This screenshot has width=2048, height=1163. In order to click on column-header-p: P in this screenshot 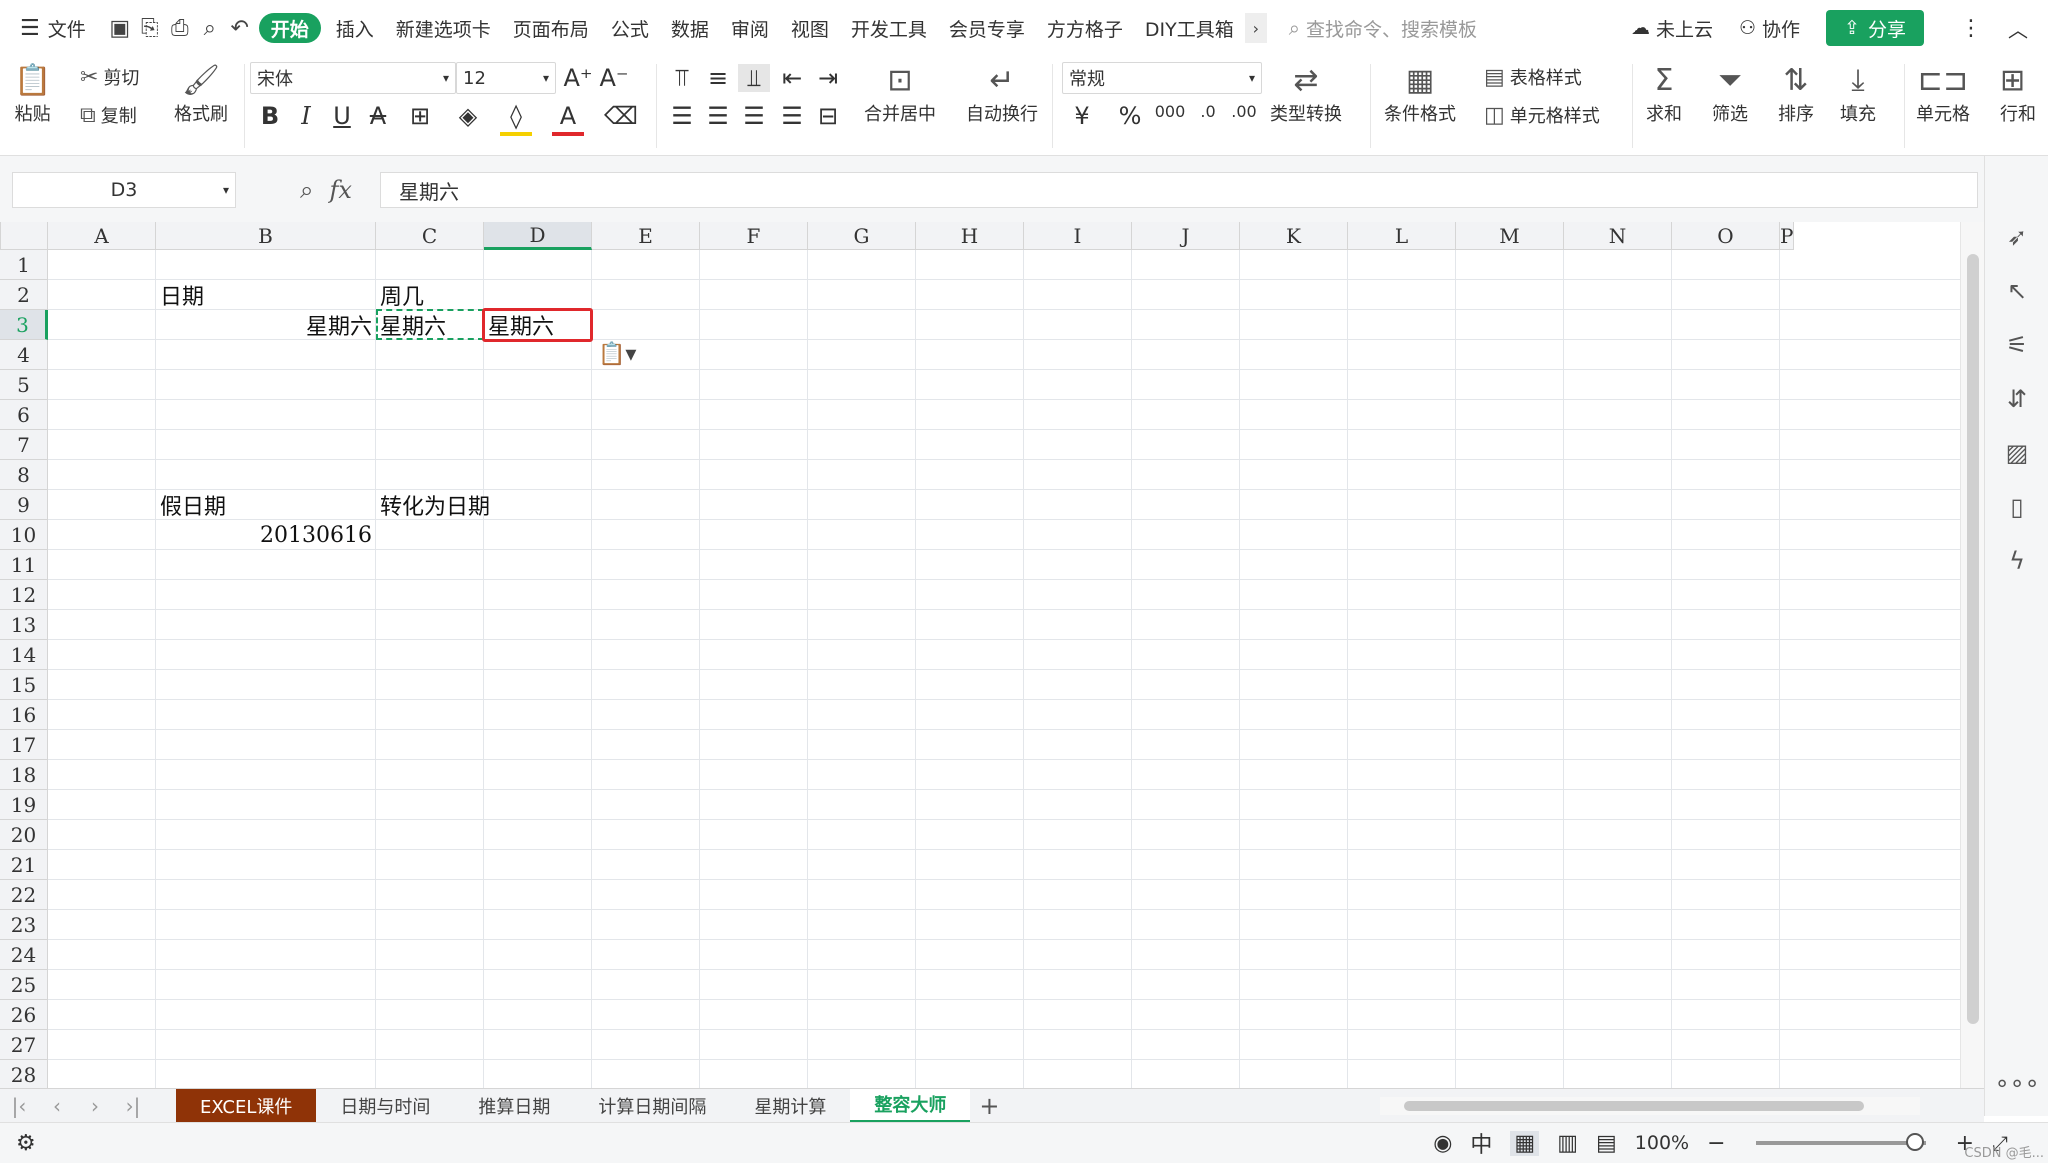, I will do `click(1787, 236)`.